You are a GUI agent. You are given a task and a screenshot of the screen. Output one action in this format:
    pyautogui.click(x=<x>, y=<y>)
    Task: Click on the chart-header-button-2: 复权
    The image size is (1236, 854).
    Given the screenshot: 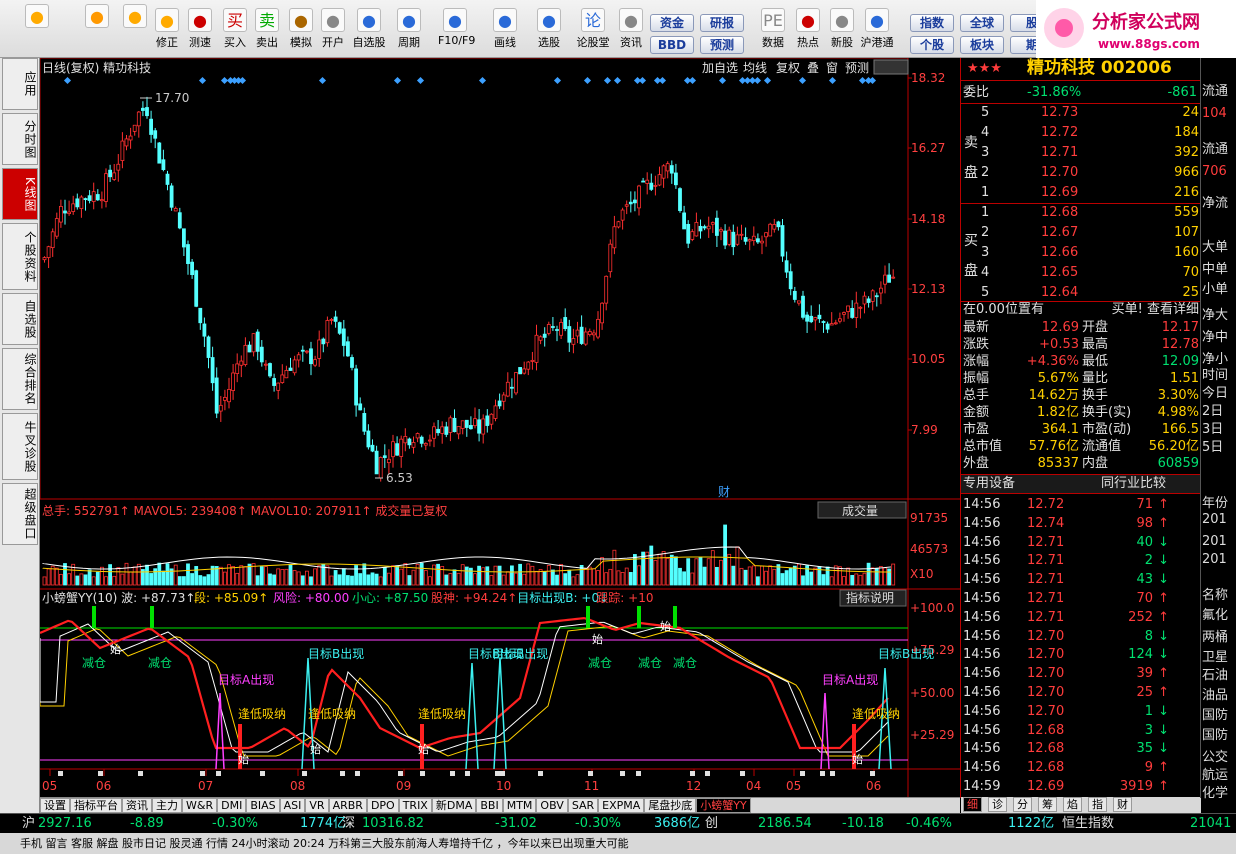 What is the action you would take?
    pyautogui.click(x=788, y=68)
    